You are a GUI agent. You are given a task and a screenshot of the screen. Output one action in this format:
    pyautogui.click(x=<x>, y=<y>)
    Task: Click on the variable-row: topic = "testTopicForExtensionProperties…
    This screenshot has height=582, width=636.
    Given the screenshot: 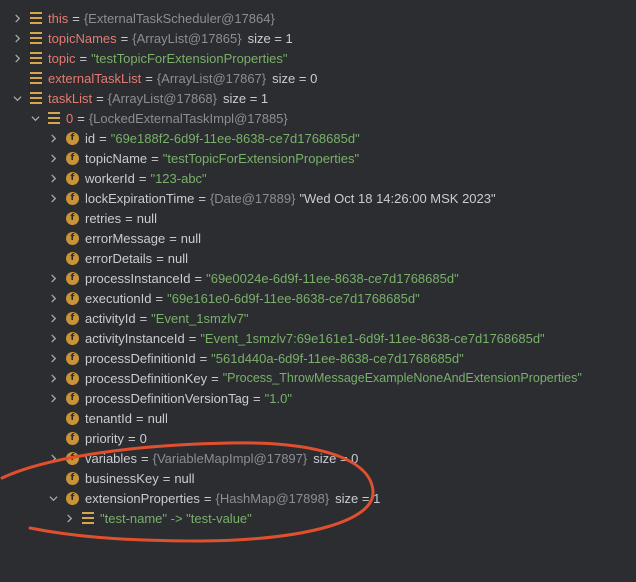 What is the action you would take?
    pyautogui.click(x=318, y=58)
    